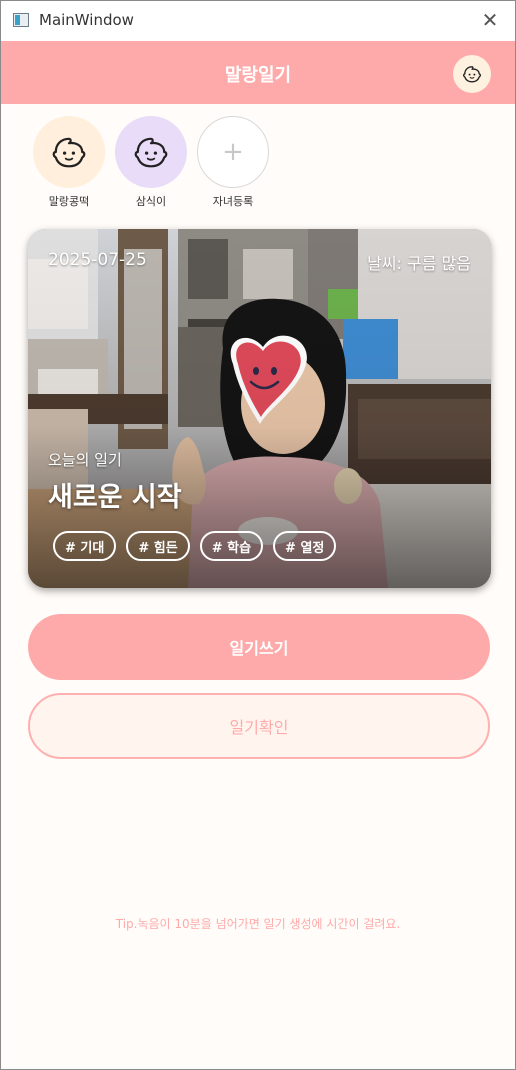  I want to click on write-diary-button: 일기쓰기, so click(259, 647).